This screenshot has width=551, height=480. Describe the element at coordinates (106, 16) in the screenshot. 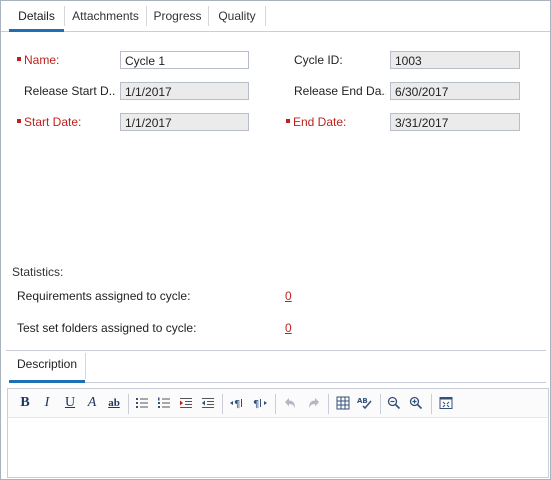

I see `tab-attachments: Attachments` at that location.